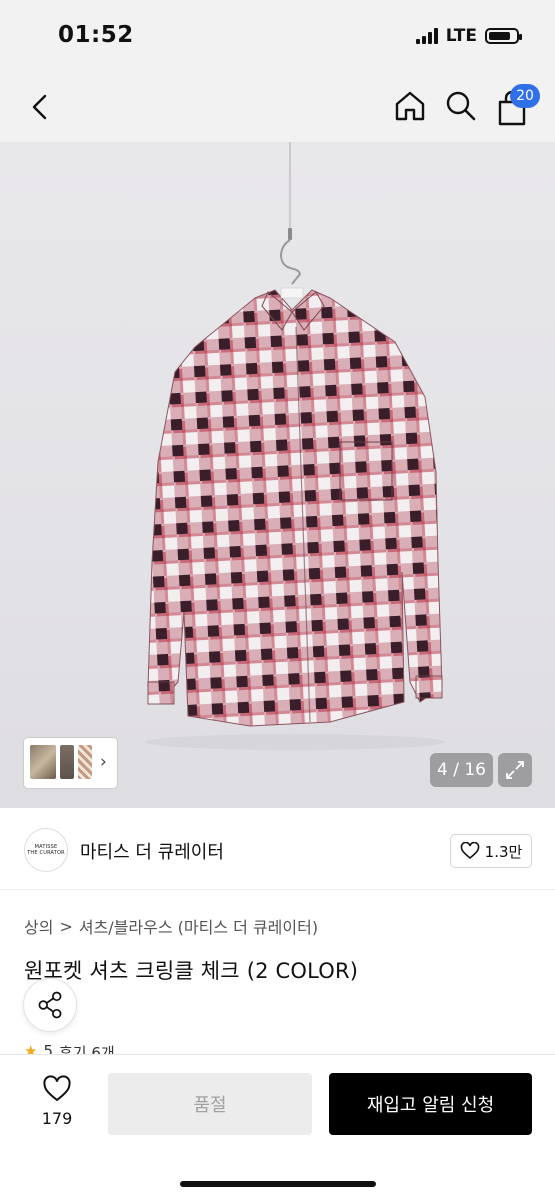 This screenshot has height=1200, width=555. I want to click on brand-name: 마티스 더 큐레이터, so click(152, 851).